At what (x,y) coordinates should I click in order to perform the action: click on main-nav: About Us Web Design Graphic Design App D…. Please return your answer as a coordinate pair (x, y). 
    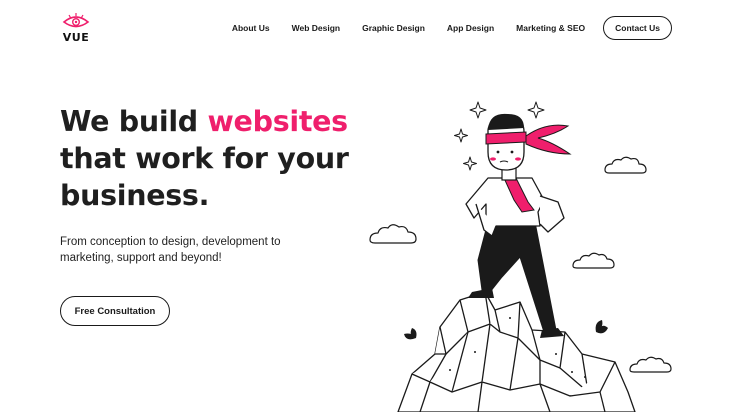
    Looking at the image, I should click on (441, 28).